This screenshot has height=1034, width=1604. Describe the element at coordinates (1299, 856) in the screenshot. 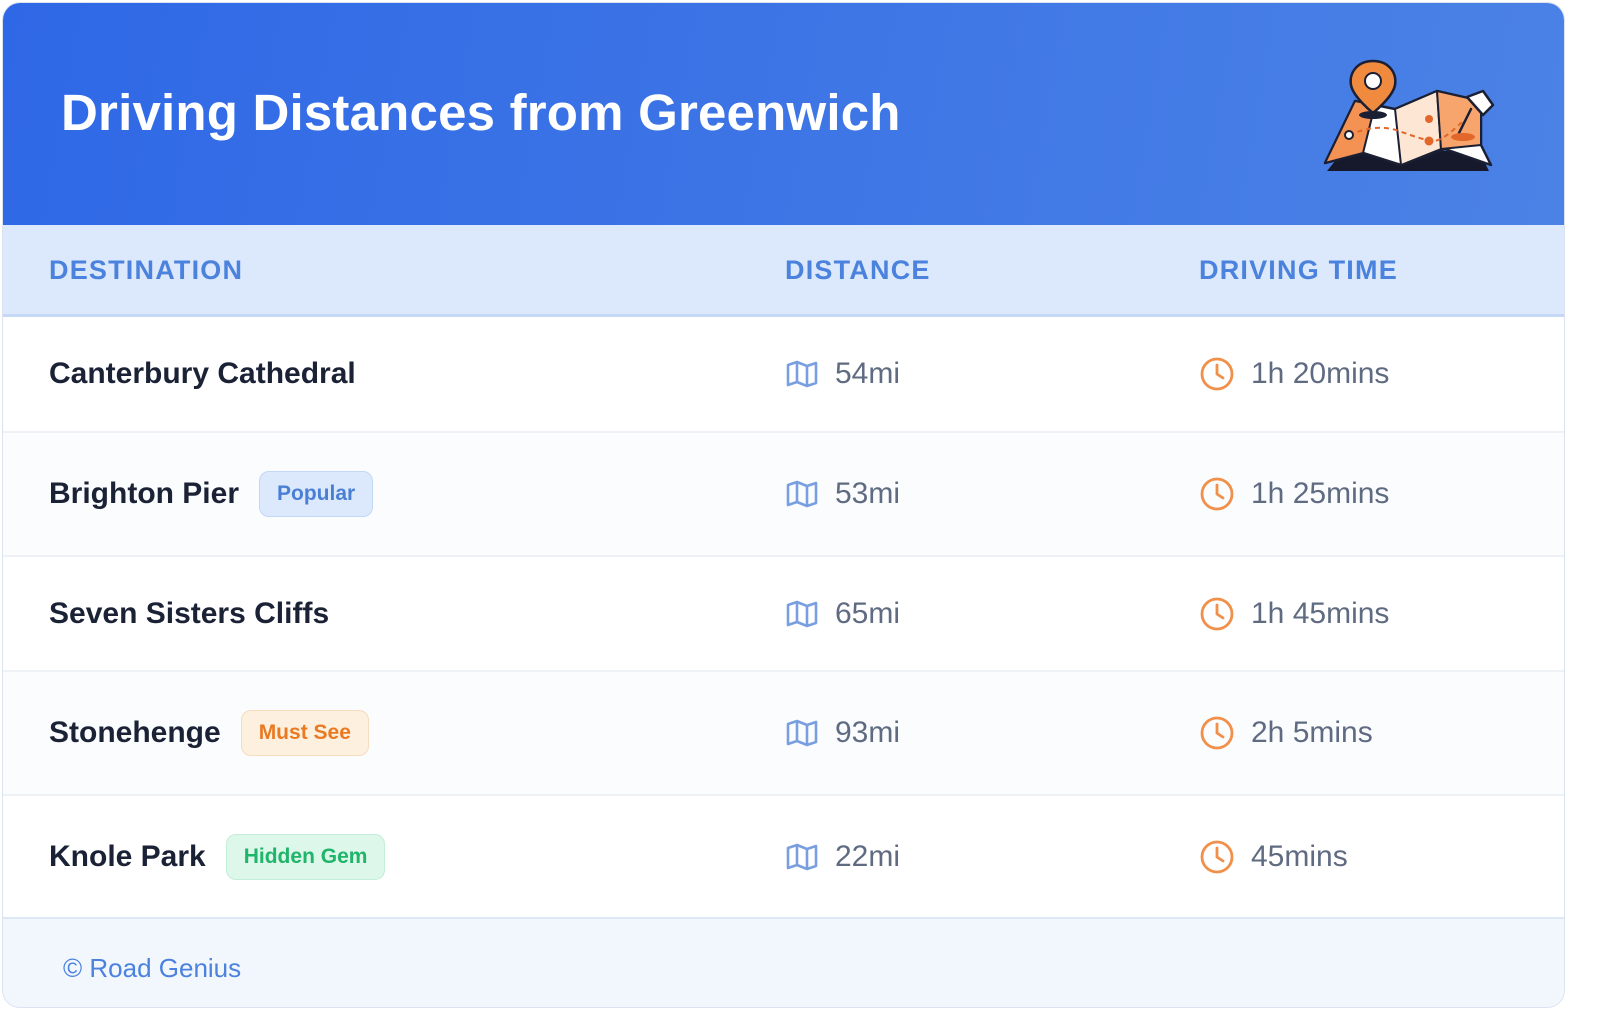

I see `time-value: 45mins` at that location.